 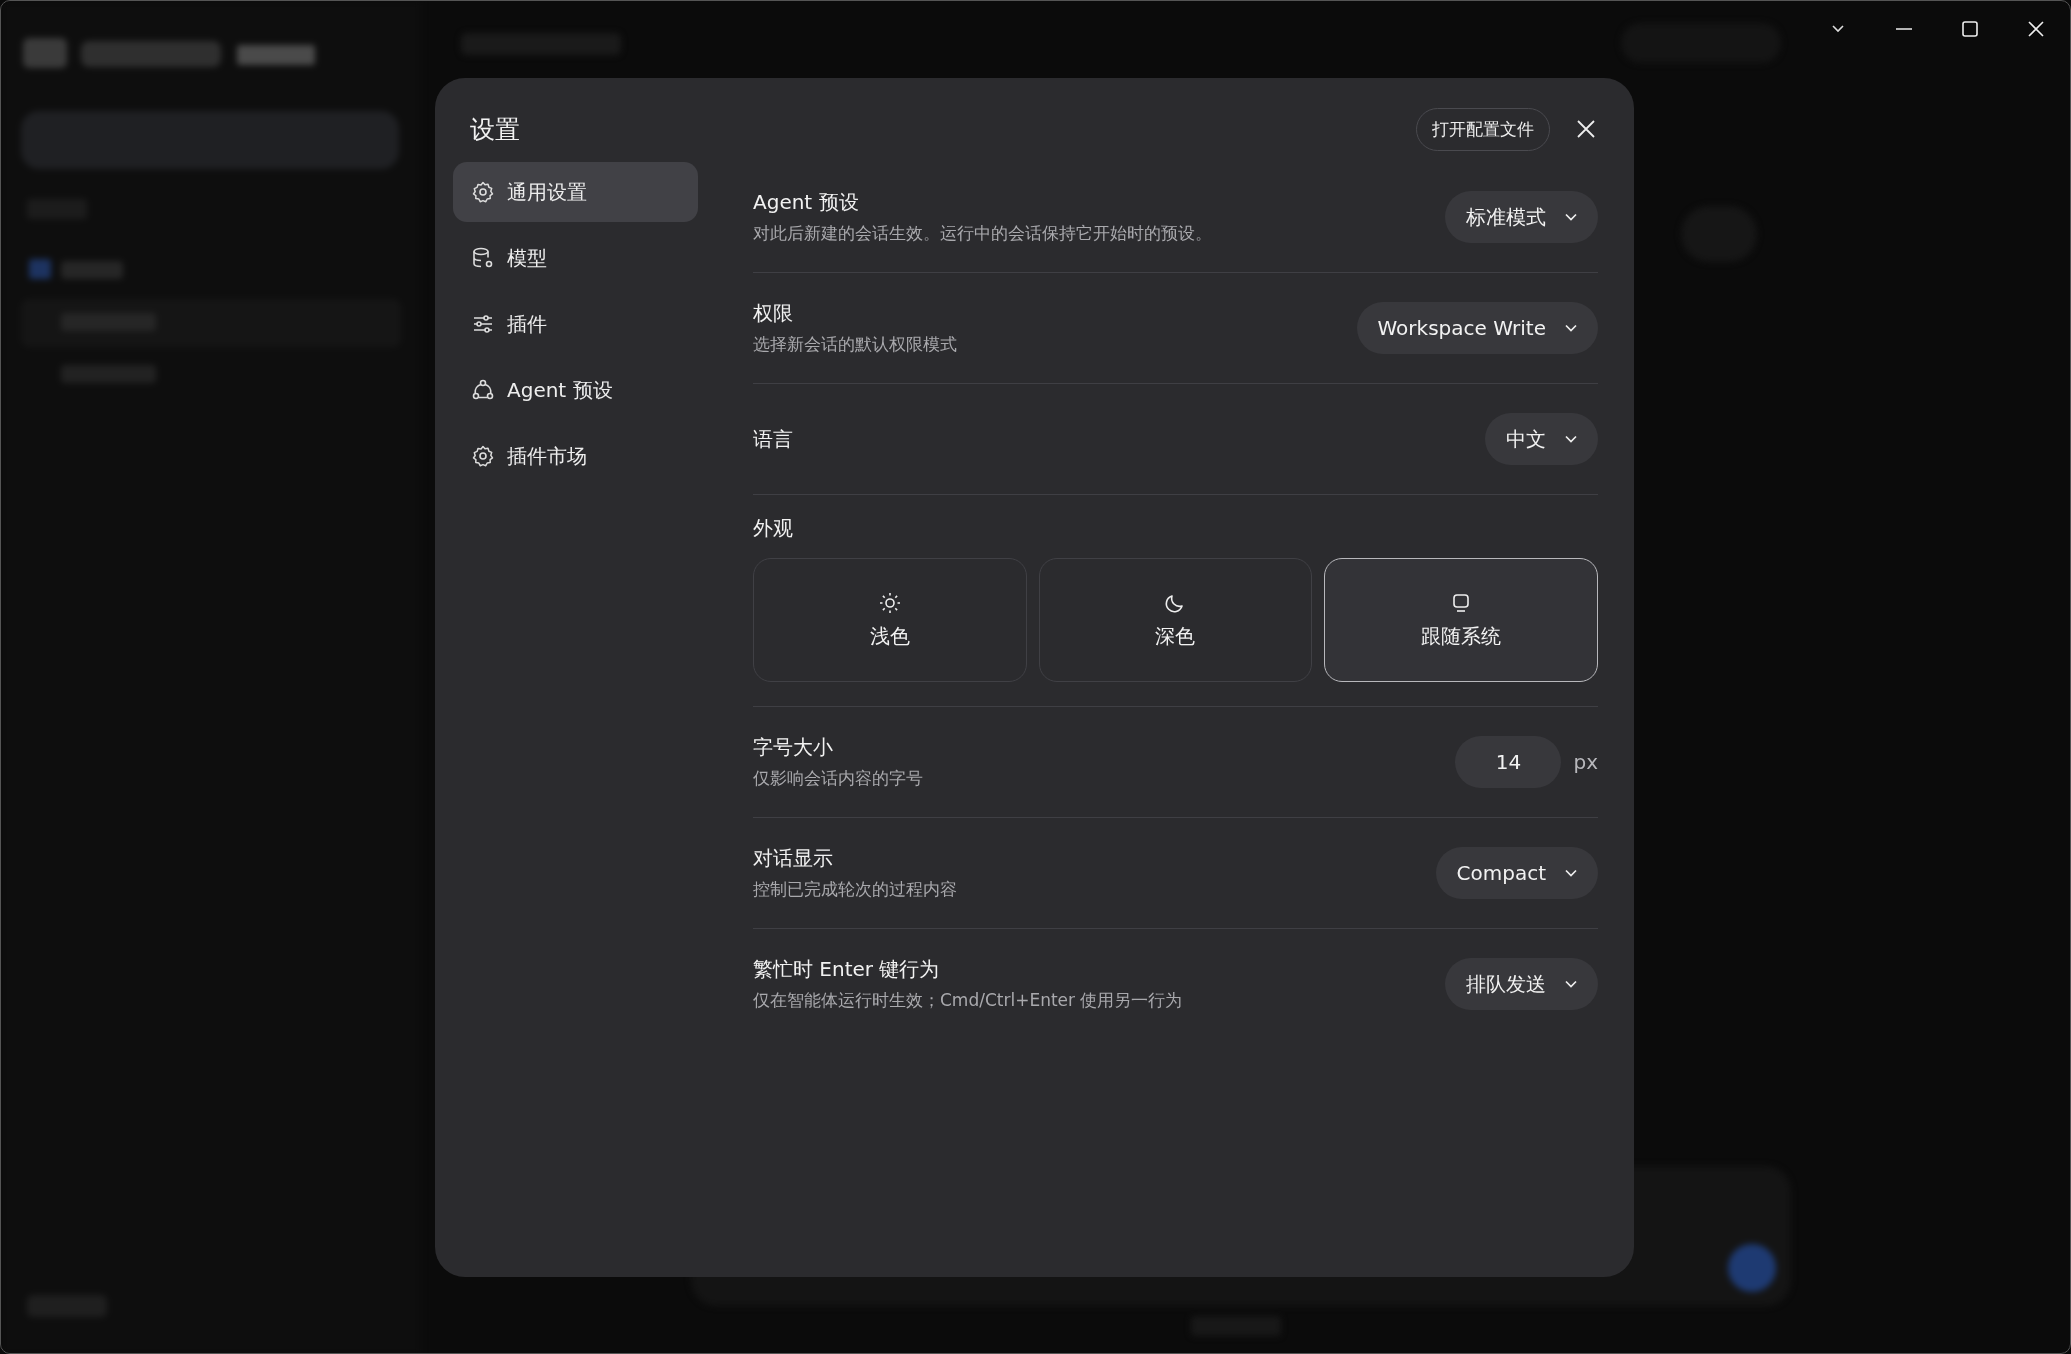 I want to click on setting-label: 对话显示, so click(x=793, y=858).